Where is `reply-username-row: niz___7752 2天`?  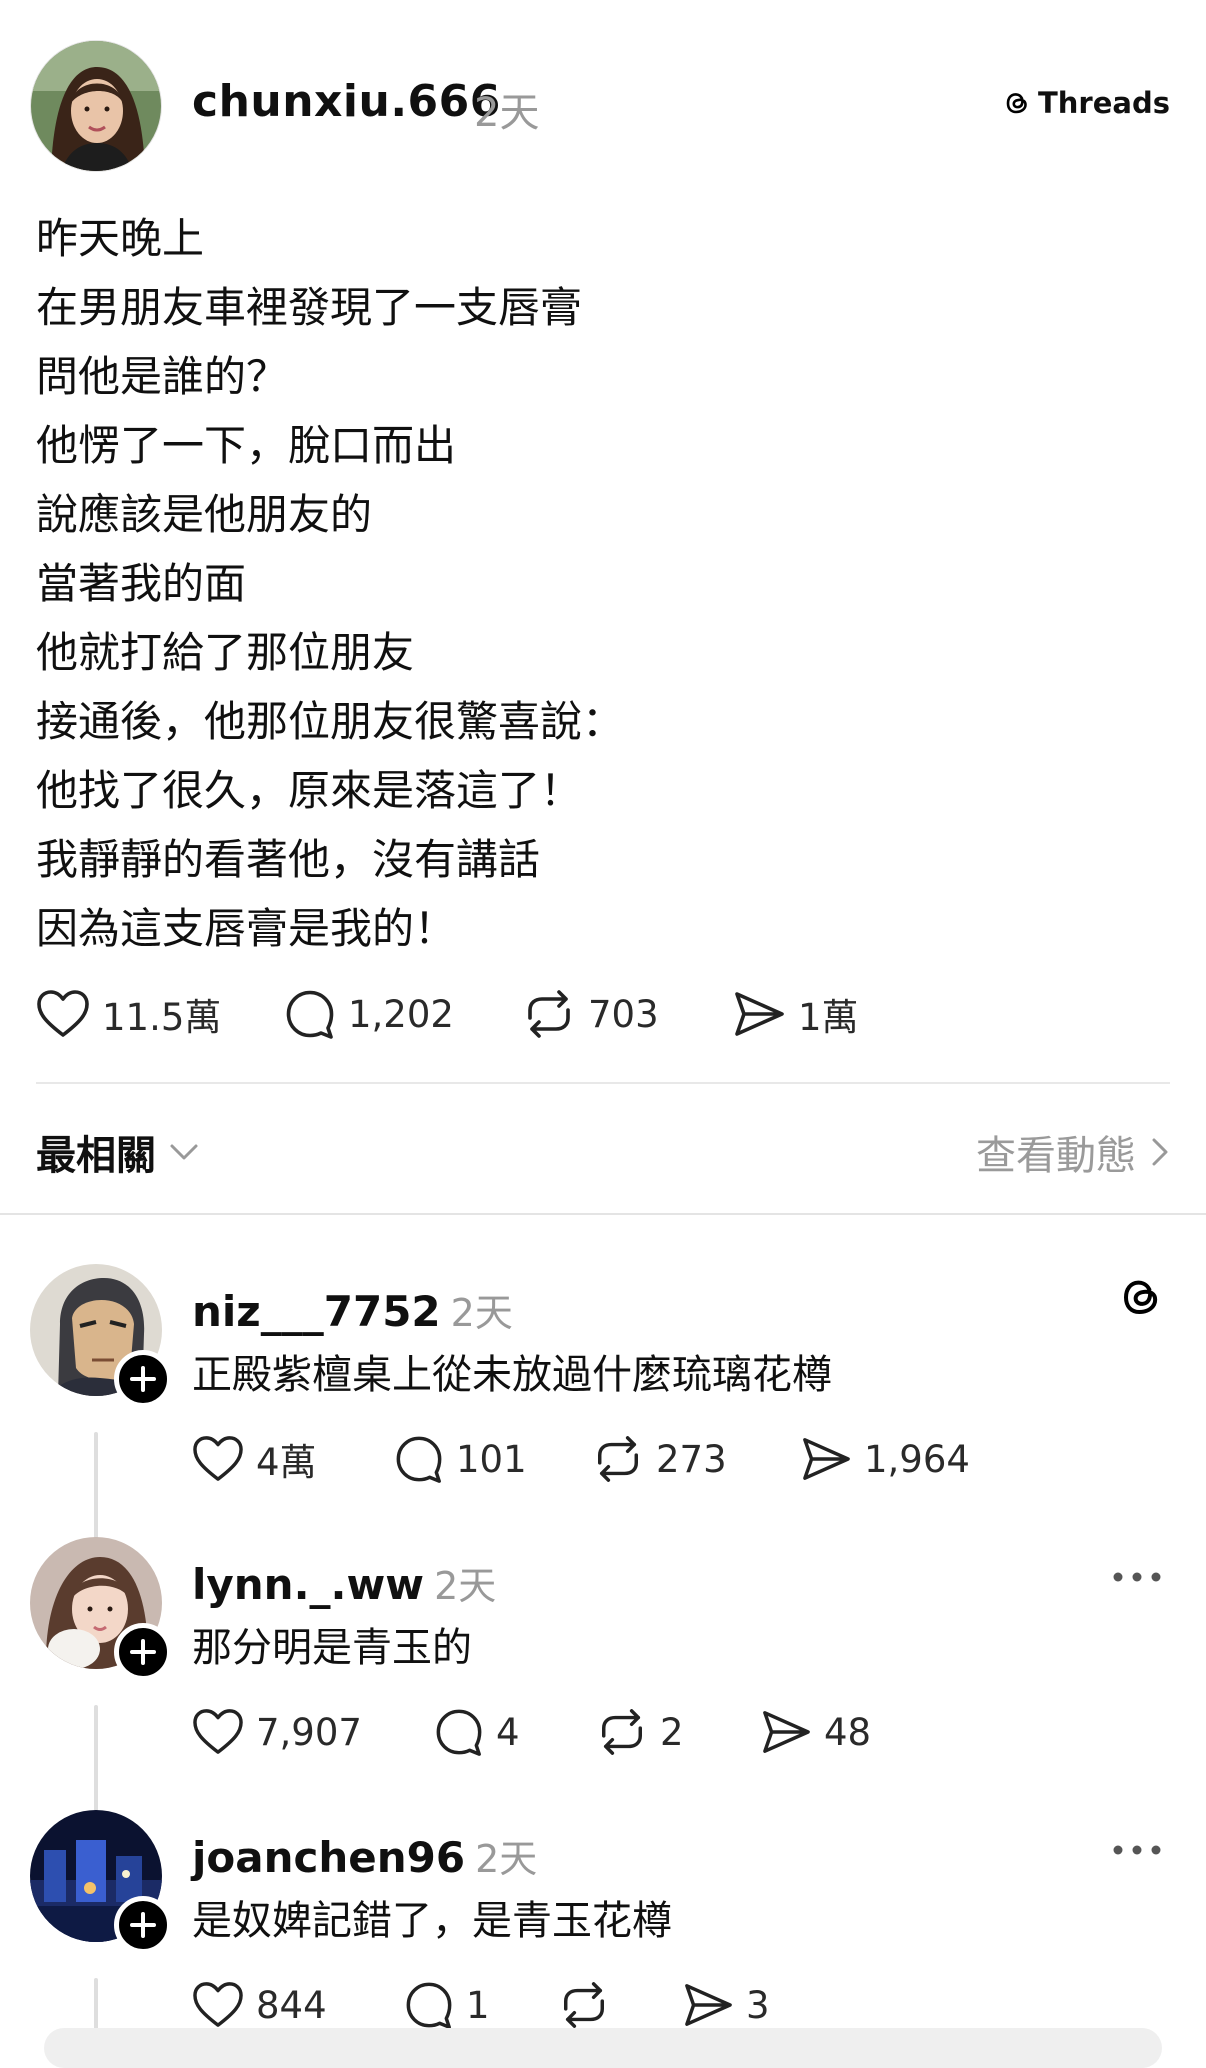
reply-username-row: niz___7752 2天 is located at coordinates (352, 1309).